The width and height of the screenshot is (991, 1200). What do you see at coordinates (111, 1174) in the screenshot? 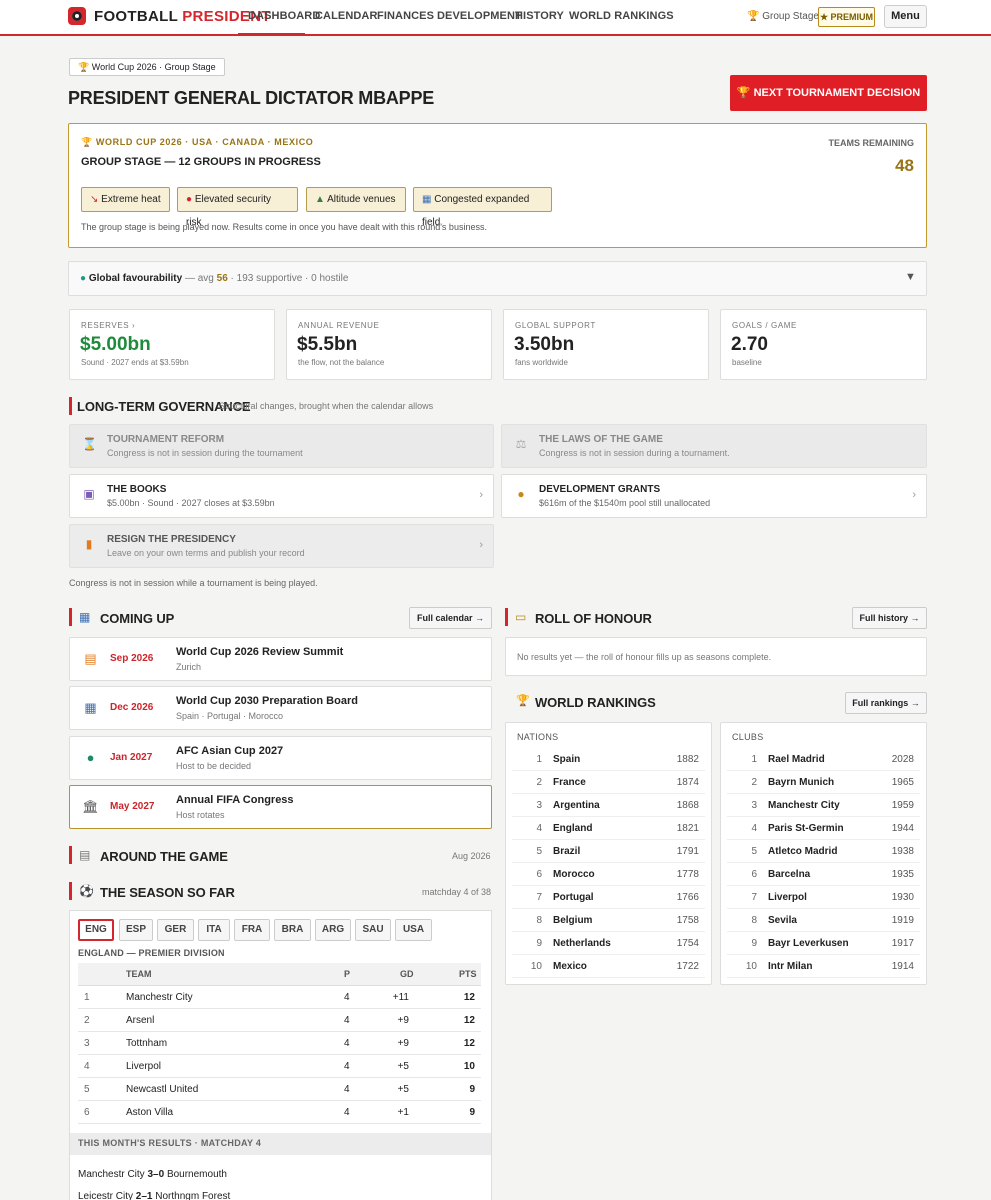
I see `result-home: Manchestr City` at bounding box center [111, 1174].